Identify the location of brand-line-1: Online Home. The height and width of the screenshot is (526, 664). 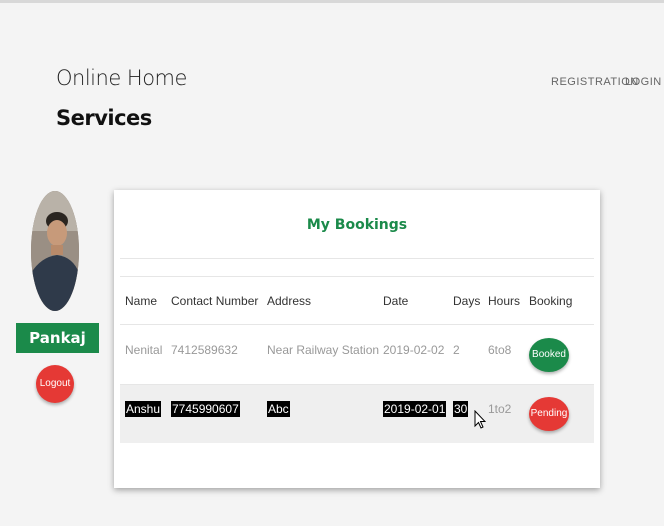
(121, 78).